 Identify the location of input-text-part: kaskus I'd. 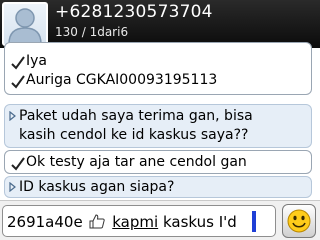
(199, 222).